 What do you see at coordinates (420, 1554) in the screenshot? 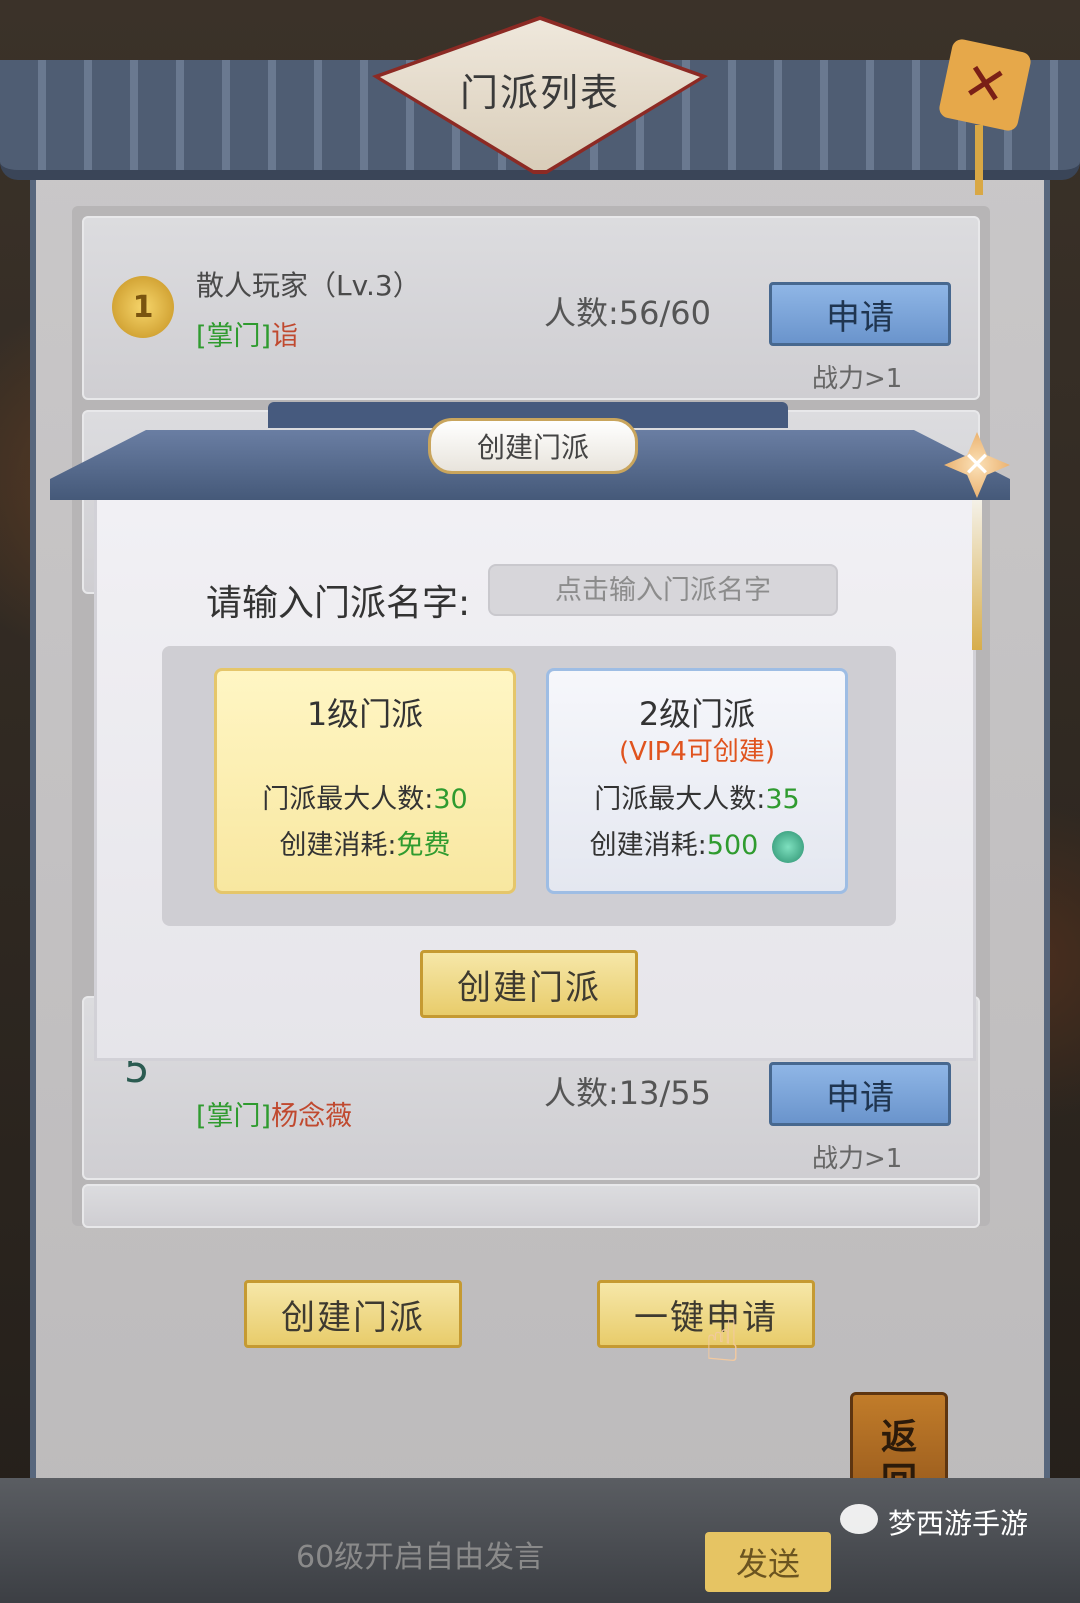
I see `chat-input: 60级开启自由发言` at bounding box center [420, 1554].